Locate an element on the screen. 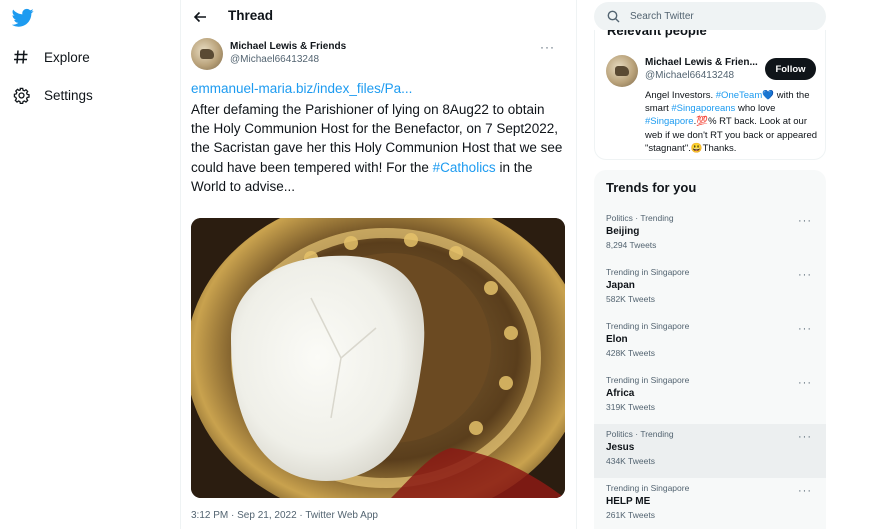 The width and height of the screenshot is (872, 529). trend-name: Beijing is located at coordinates (623, 231).